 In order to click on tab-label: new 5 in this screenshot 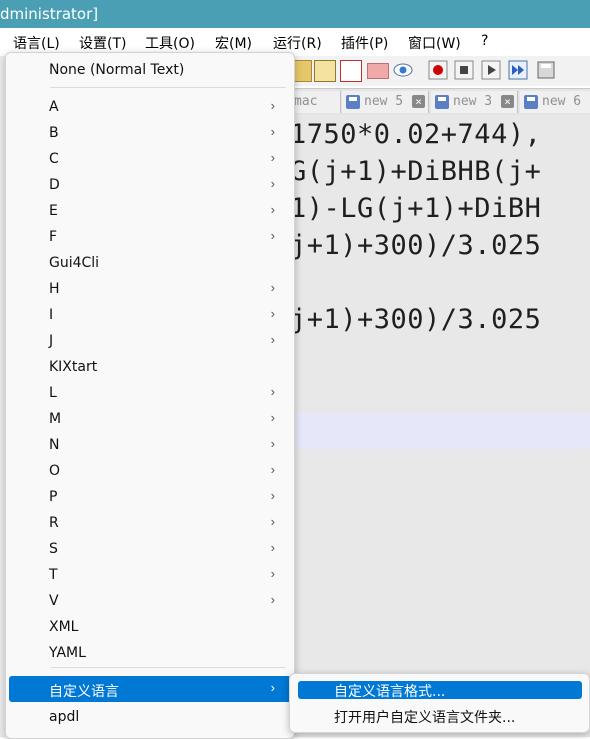, I will do `click(384, 101)`.